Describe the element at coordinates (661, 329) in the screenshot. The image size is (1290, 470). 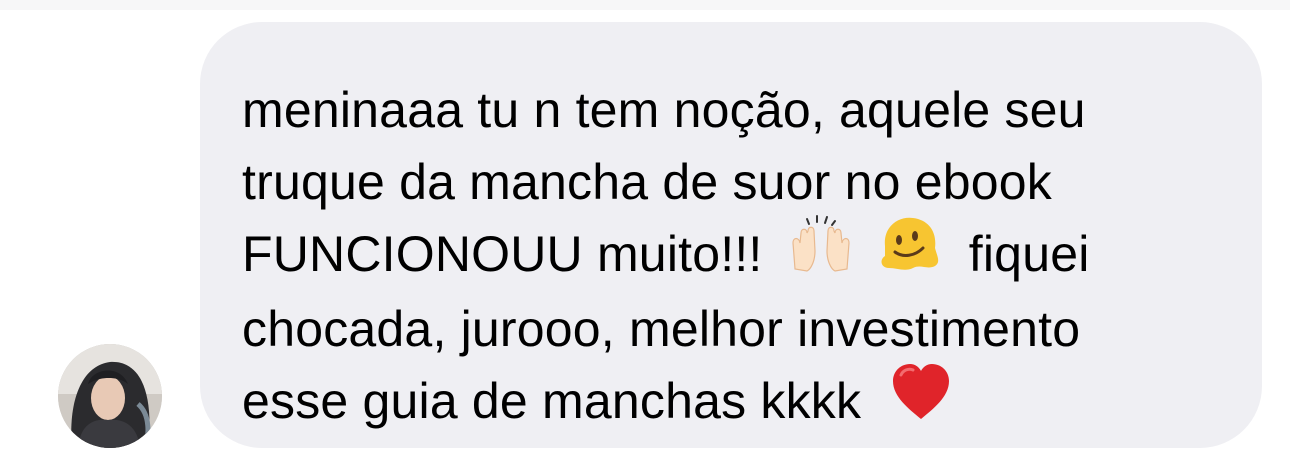
I see `message-line-4: chocada, jurooo, melhor investimento` at that location.